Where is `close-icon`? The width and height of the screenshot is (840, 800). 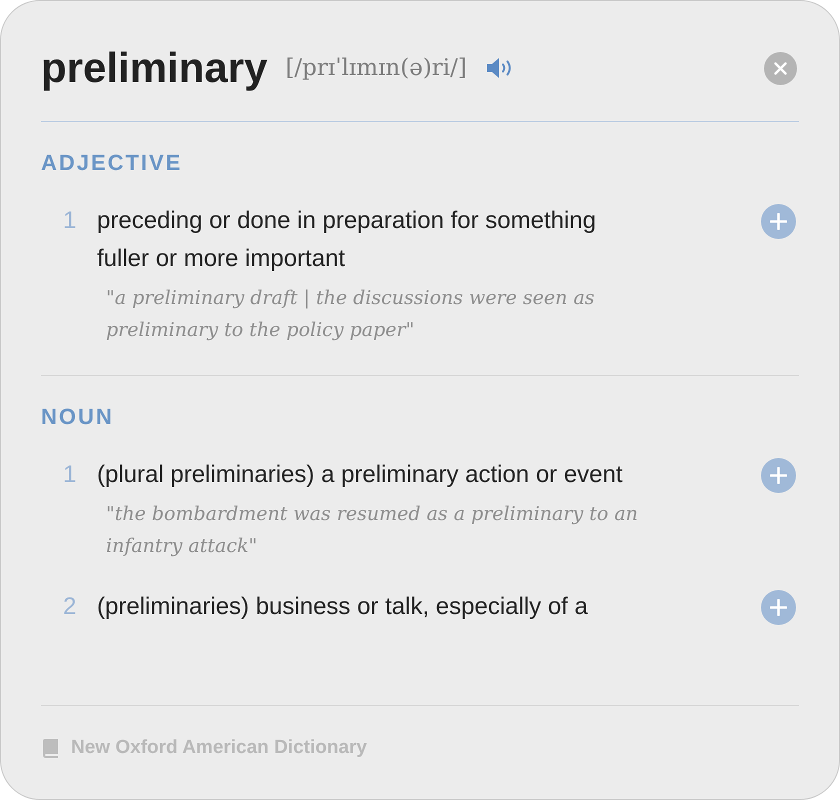
close-icon is located at coordinates (780, 68).